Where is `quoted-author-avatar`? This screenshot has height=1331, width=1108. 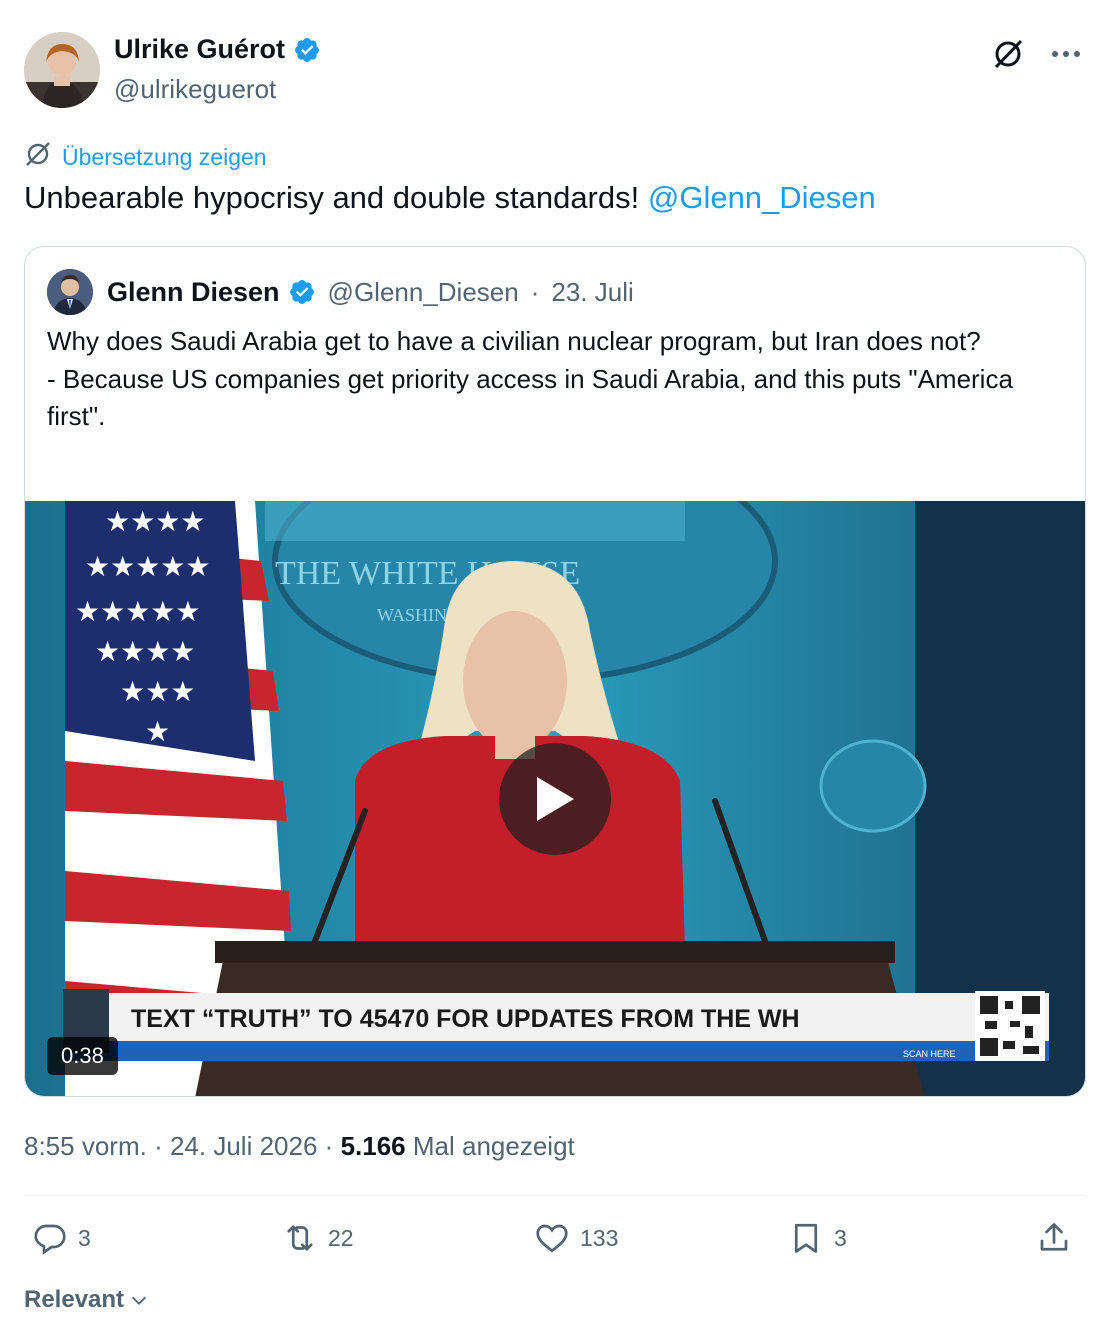
quoted-author-avatar is located at coordinates (70, 292).